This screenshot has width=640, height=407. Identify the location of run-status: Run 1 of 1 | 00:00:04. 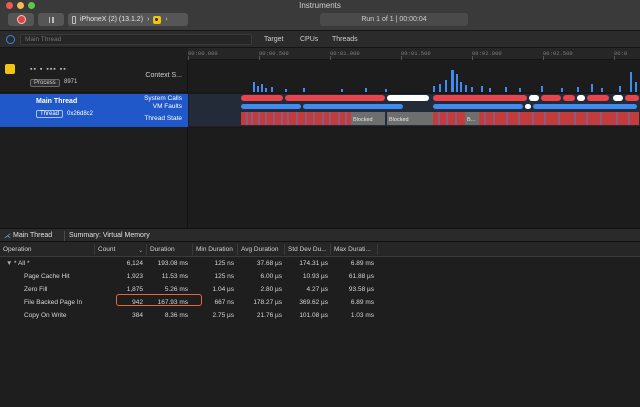
(394, 19).